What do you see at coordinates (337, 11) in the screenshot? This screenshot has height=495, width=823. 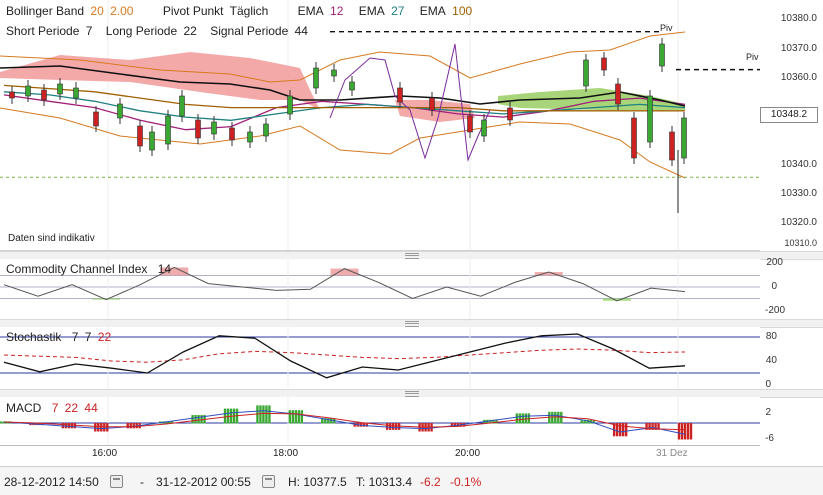 I see `ema1-value: 12` at bounding box center [337, 11].